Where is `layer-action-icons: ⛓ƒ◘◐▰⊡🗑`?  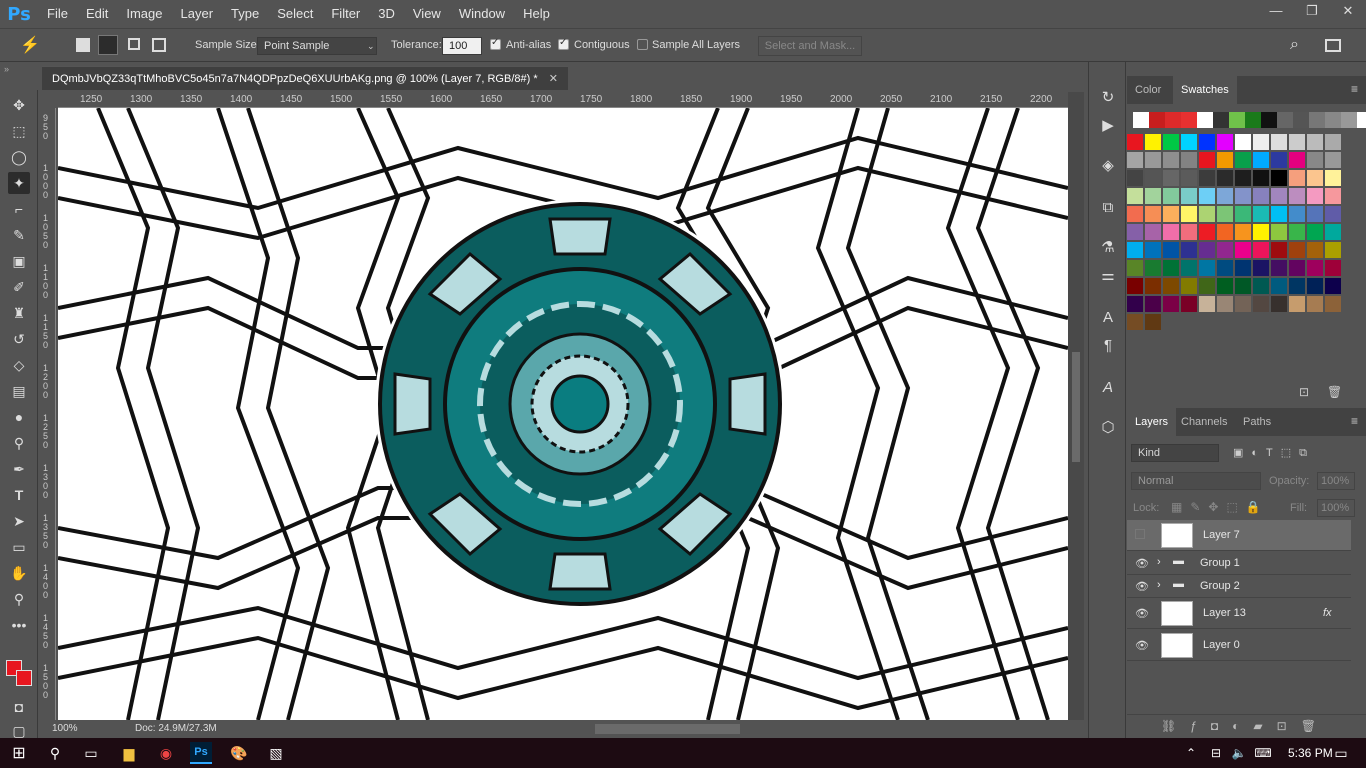 layer-action-icons: ⛓ƒ◘◐▰⊡🗑 is located at coordinates (1245, 726).